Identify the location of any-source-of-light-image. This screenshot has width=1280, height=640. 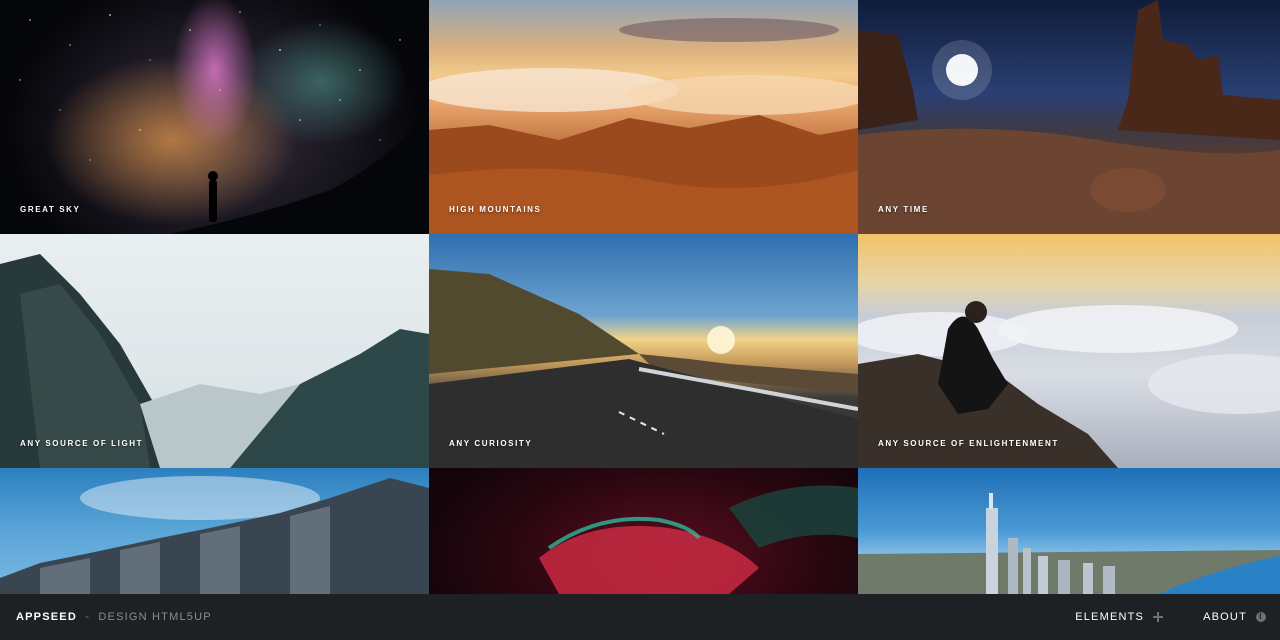
(214, 351).